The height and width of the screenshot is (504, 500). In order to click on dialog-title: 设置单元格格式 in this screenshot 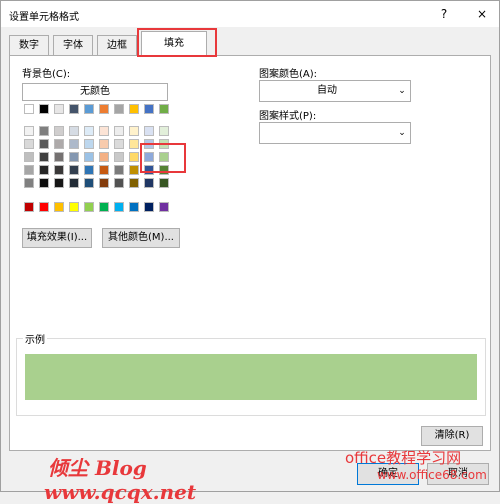, I will do `click(44, 17)`.